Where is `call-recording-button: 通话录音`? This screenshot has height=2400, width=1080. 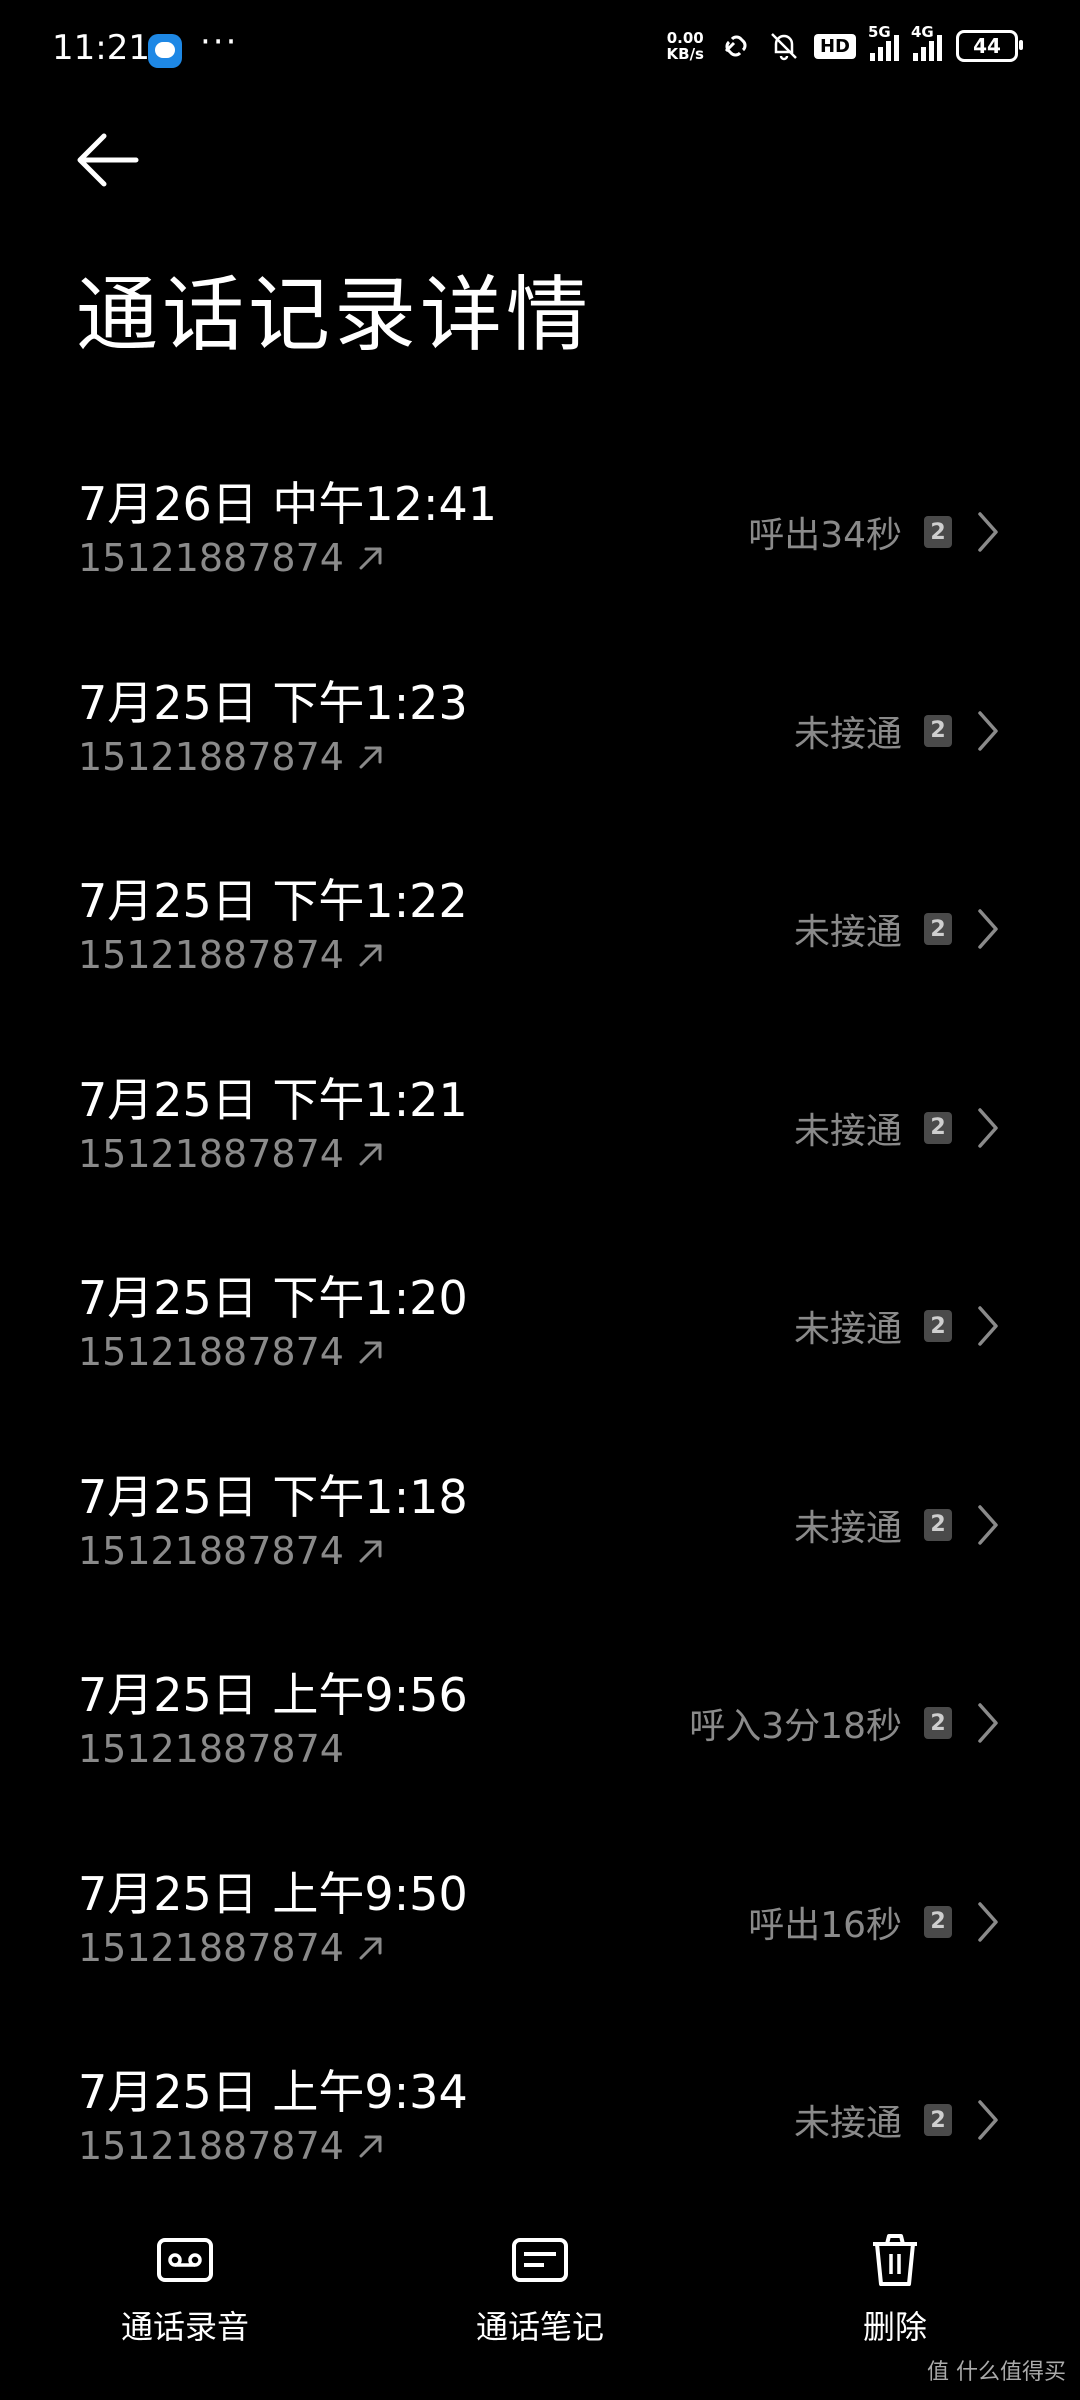
call-recording-button: 通话录音 is located at coordinates (185, 2289).